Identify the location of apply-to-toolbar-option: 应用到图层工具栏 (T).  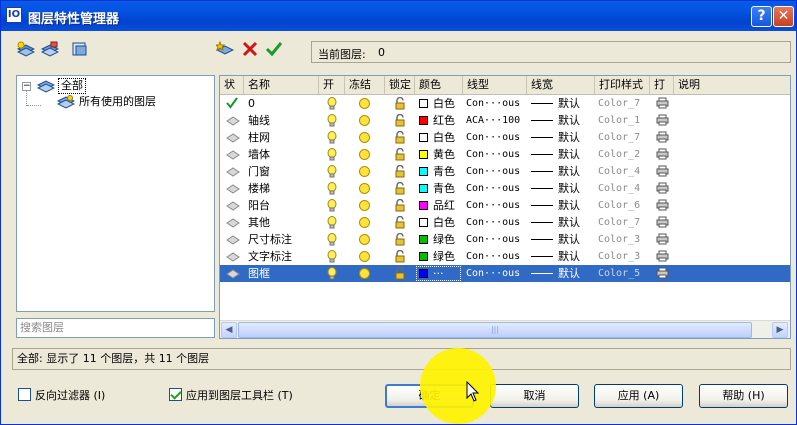
(231, 396).